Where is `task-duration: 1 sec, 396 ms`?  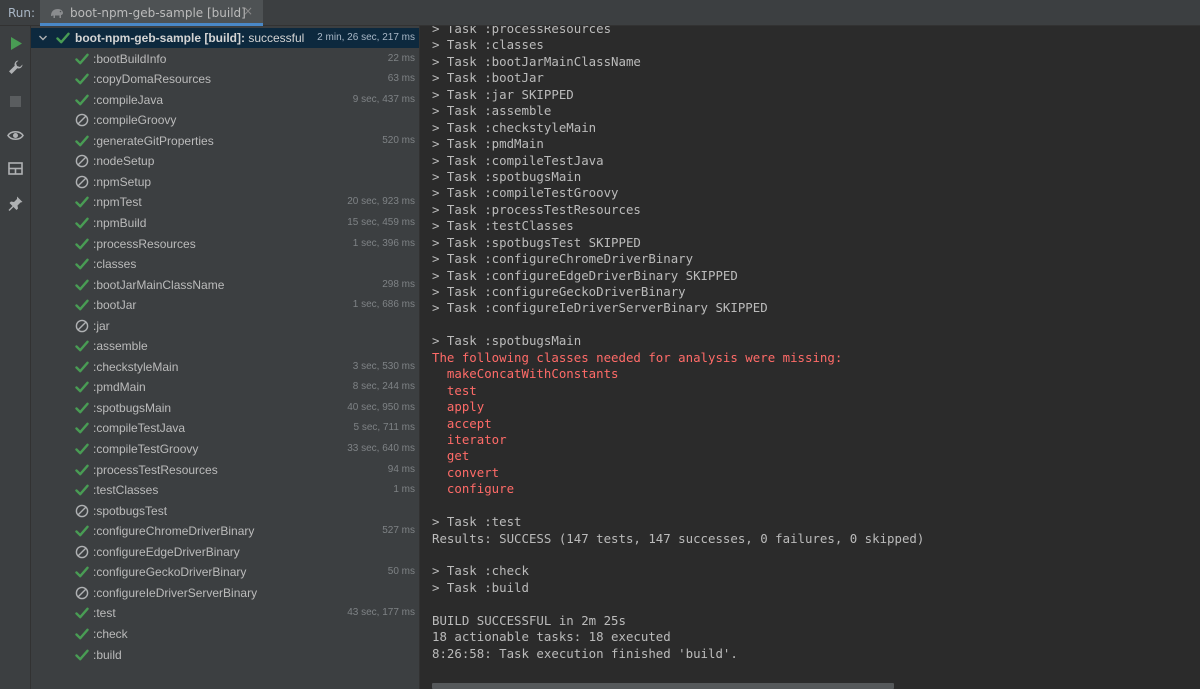 task-duration: 1 sec, 396 ms is located at coordinates (383, 243).